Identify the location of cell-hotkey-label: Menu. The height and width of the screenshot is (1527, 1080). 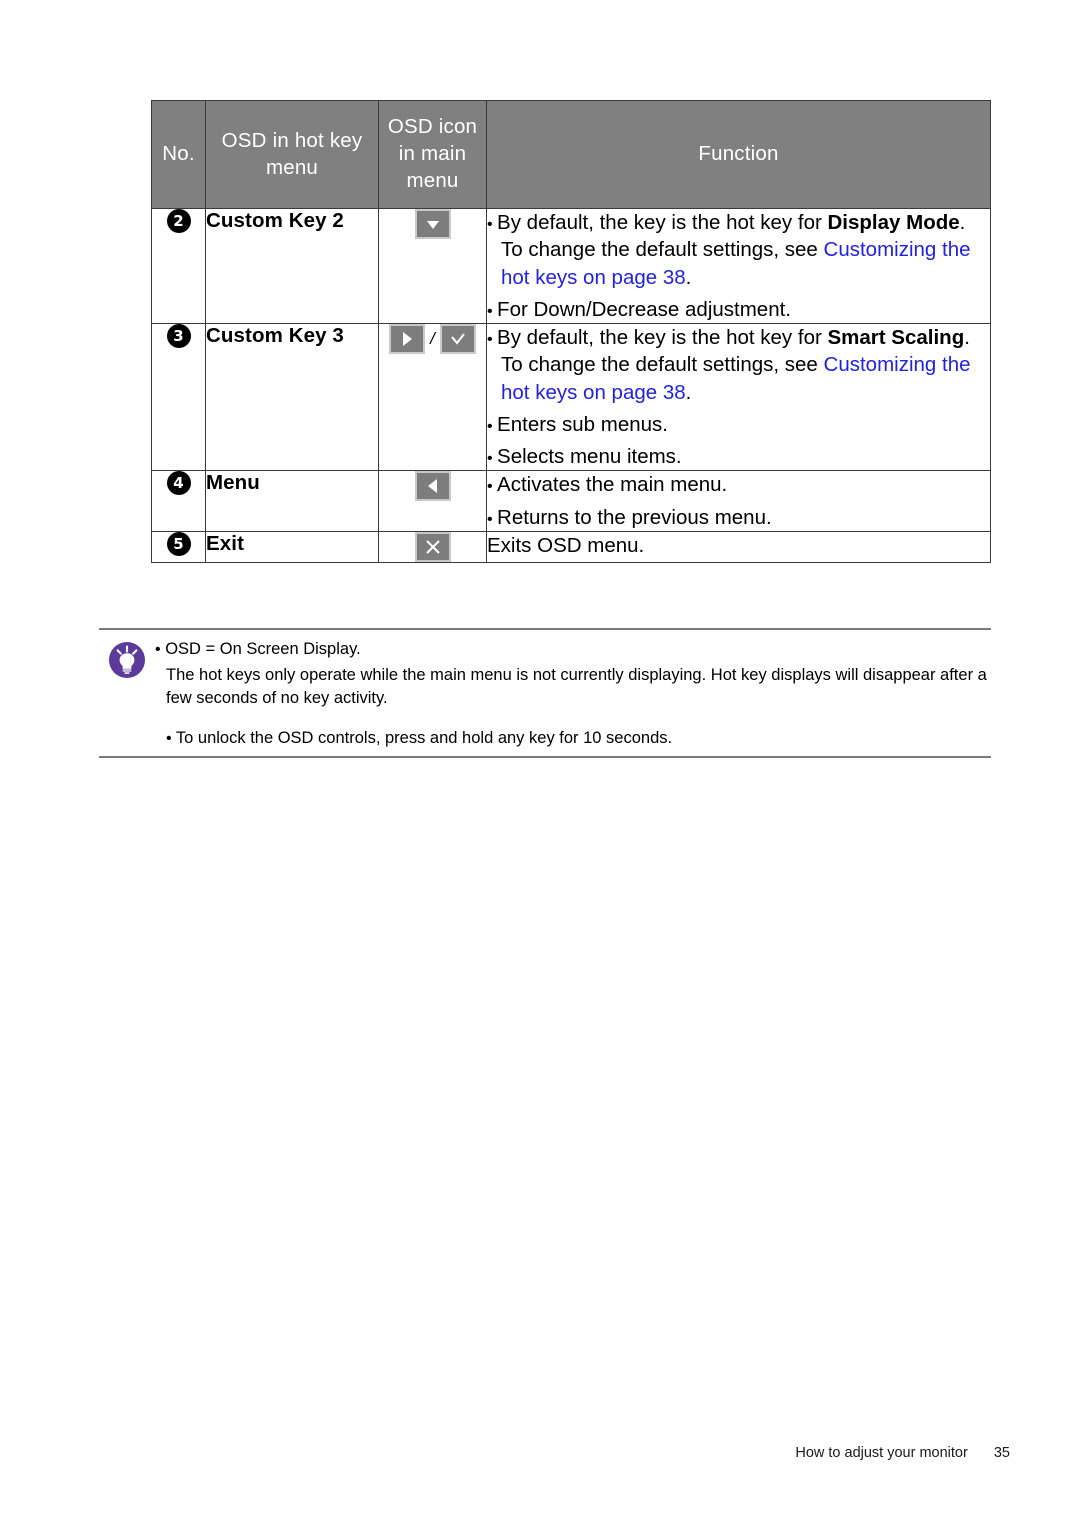
(292, 501).